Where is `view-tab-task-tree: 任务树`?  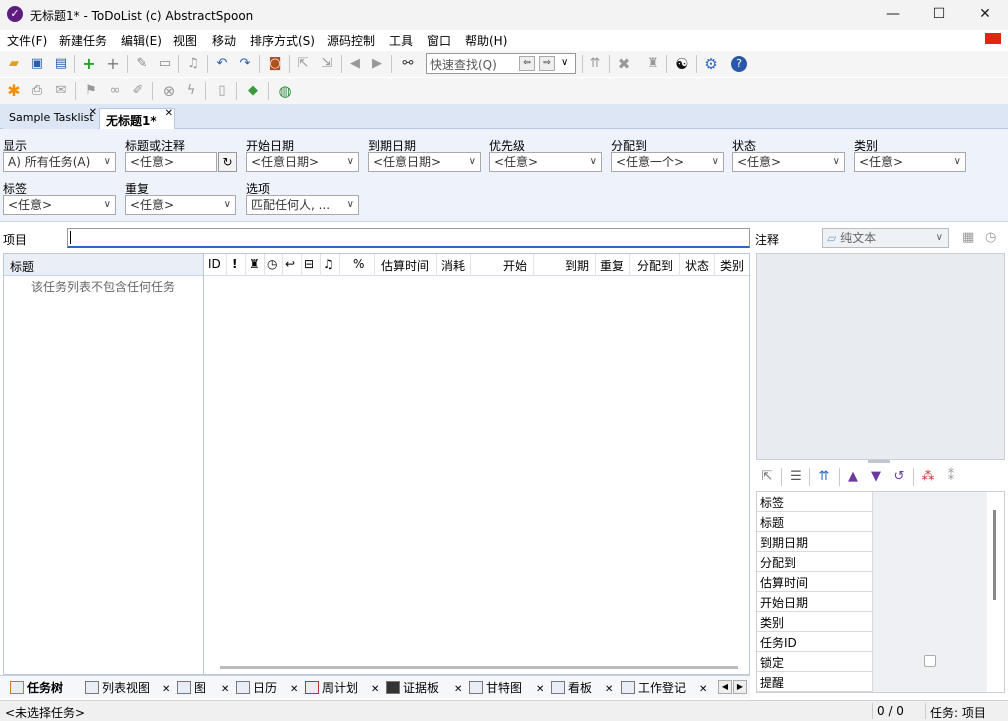 view-tab-task-tree: 任务树 is located at coordinates (36, 687).